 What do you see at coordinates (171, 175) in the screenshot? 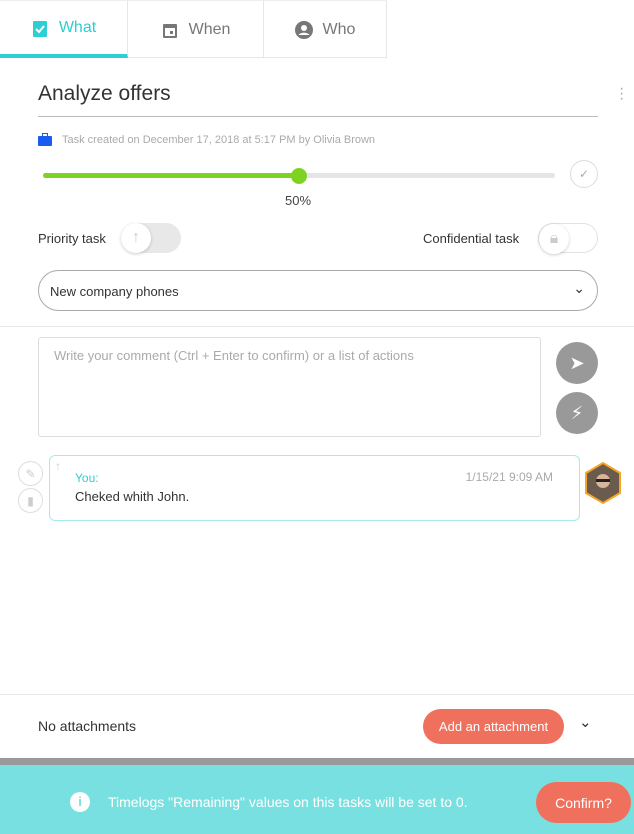
I see `progress-fill` at bounding box center [171, 175].